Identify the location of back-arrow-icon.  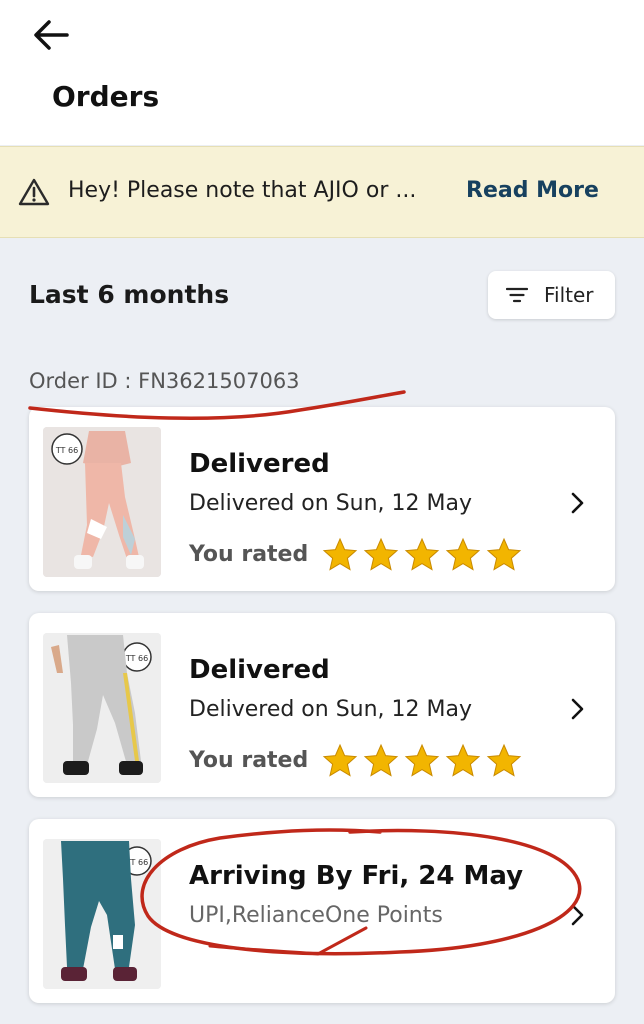
(51, 35).